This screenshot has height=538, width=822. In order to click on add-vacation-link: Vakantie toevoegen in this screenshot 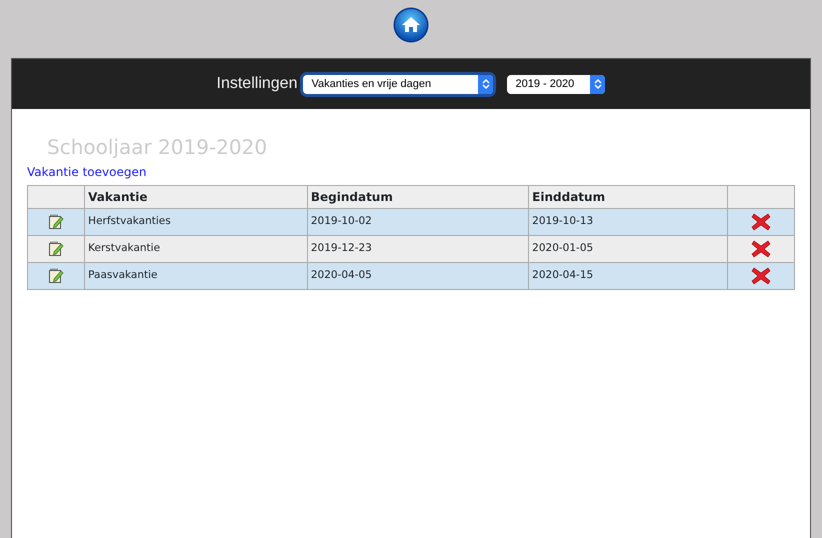, I will do `click(86, 172)`.